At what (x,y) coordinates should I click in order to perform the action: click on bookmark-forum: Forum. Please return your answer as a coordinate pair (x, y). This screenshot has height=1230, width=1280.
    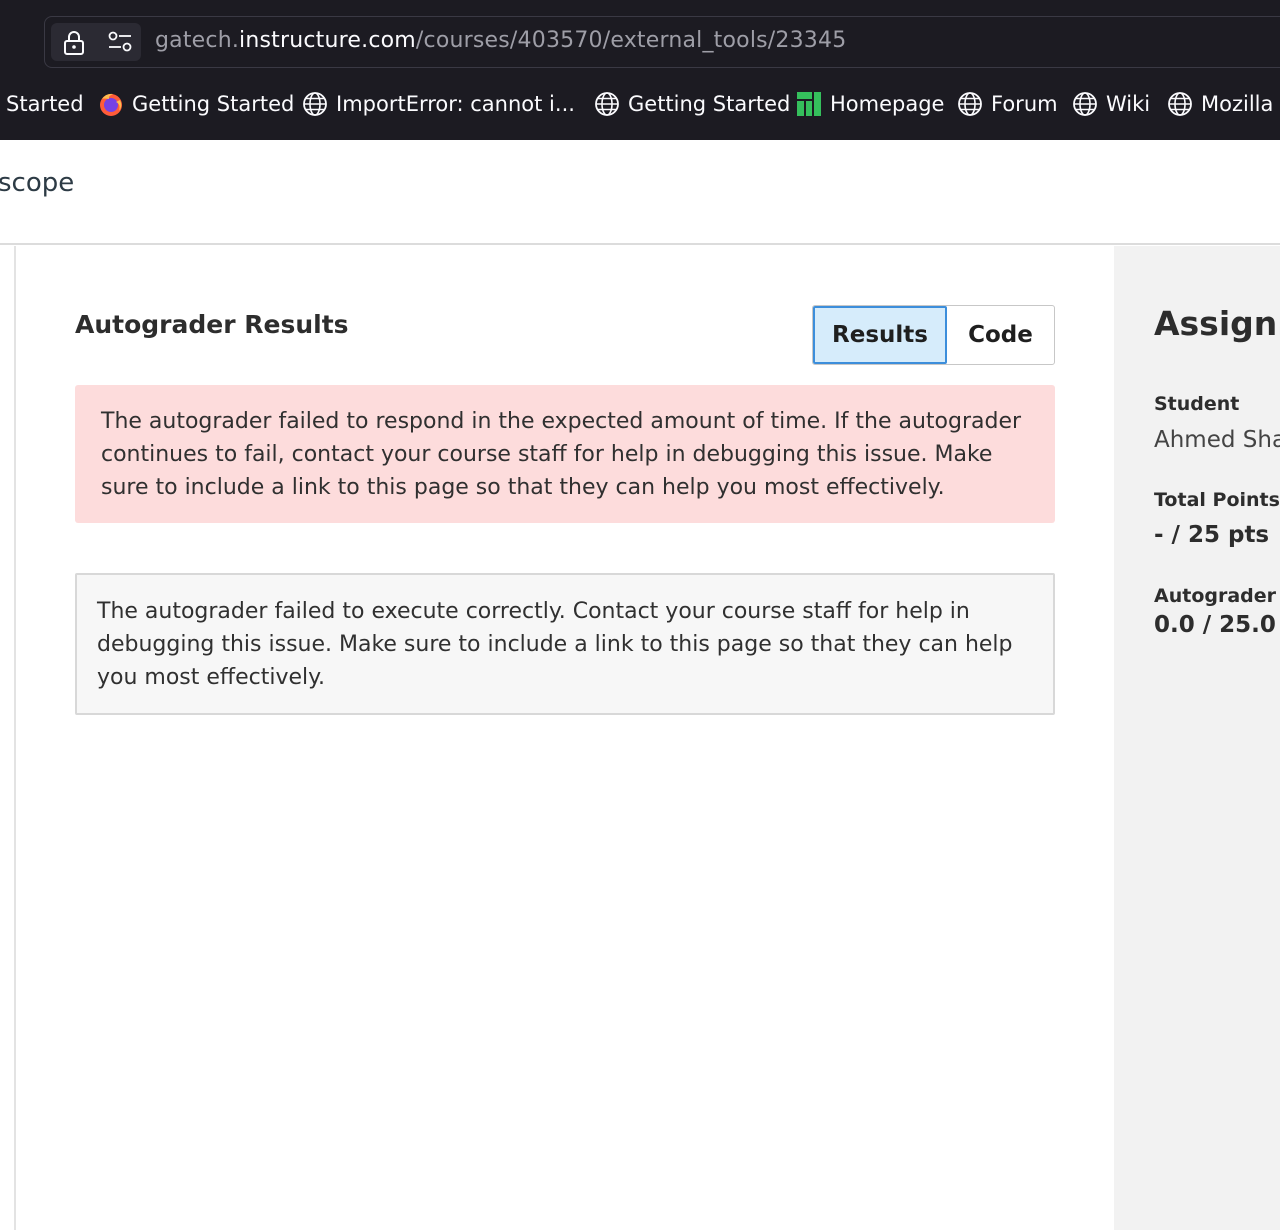
    Looking at the image, I should click on (1007, 104).